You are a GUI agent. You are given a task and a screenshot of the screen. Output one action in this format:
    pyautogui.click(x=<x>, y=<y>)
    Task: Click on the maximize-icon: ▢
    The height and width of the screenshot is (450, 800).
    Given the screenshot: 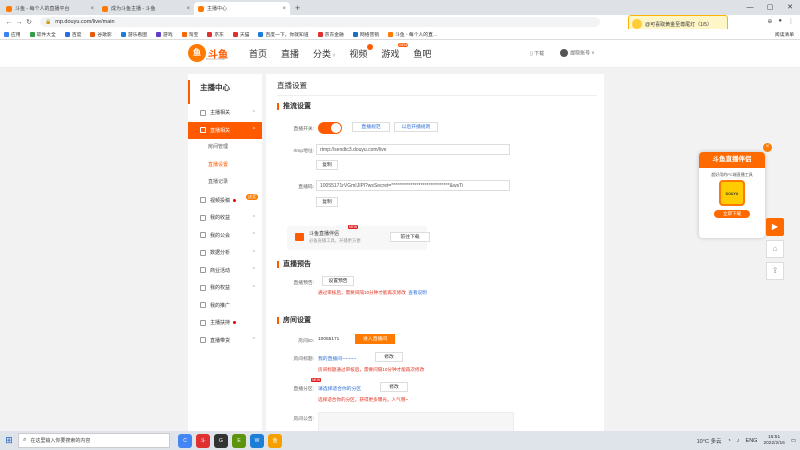 What is the action you would take?
    pyautogui.click(x=770, y=7)
    